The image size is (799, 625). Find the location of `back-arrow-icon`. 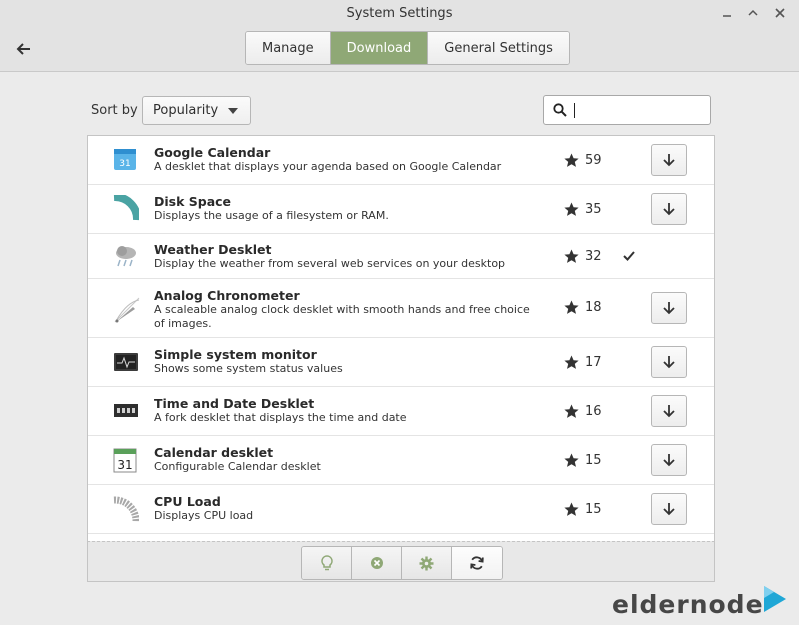

back-arrow-icon is located at coordinates (23, 49).